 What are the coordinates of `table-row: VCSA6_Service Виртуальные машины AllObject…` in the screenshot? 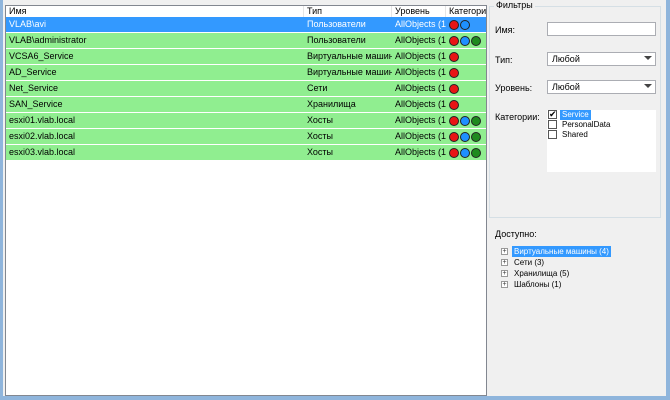 It's located at (246, 57).